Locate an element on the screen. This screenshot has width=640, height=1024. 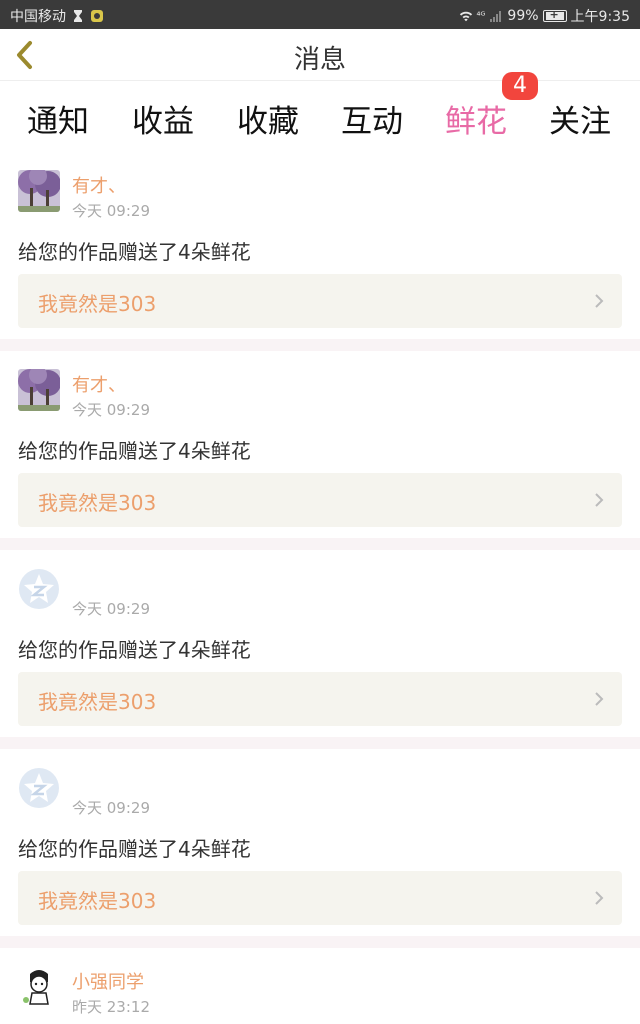
battery-icon: + is located at coordinates (554, 15).